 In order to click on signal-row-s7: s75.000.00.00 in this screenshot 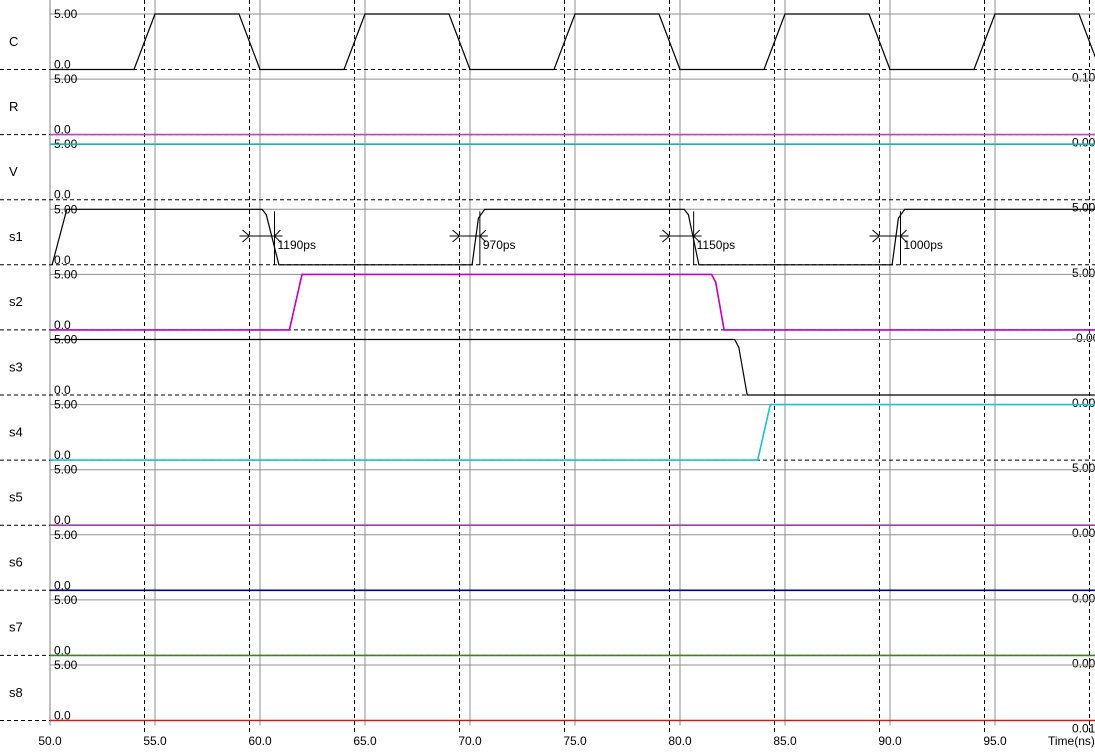, I will do `click(547, 631)`.